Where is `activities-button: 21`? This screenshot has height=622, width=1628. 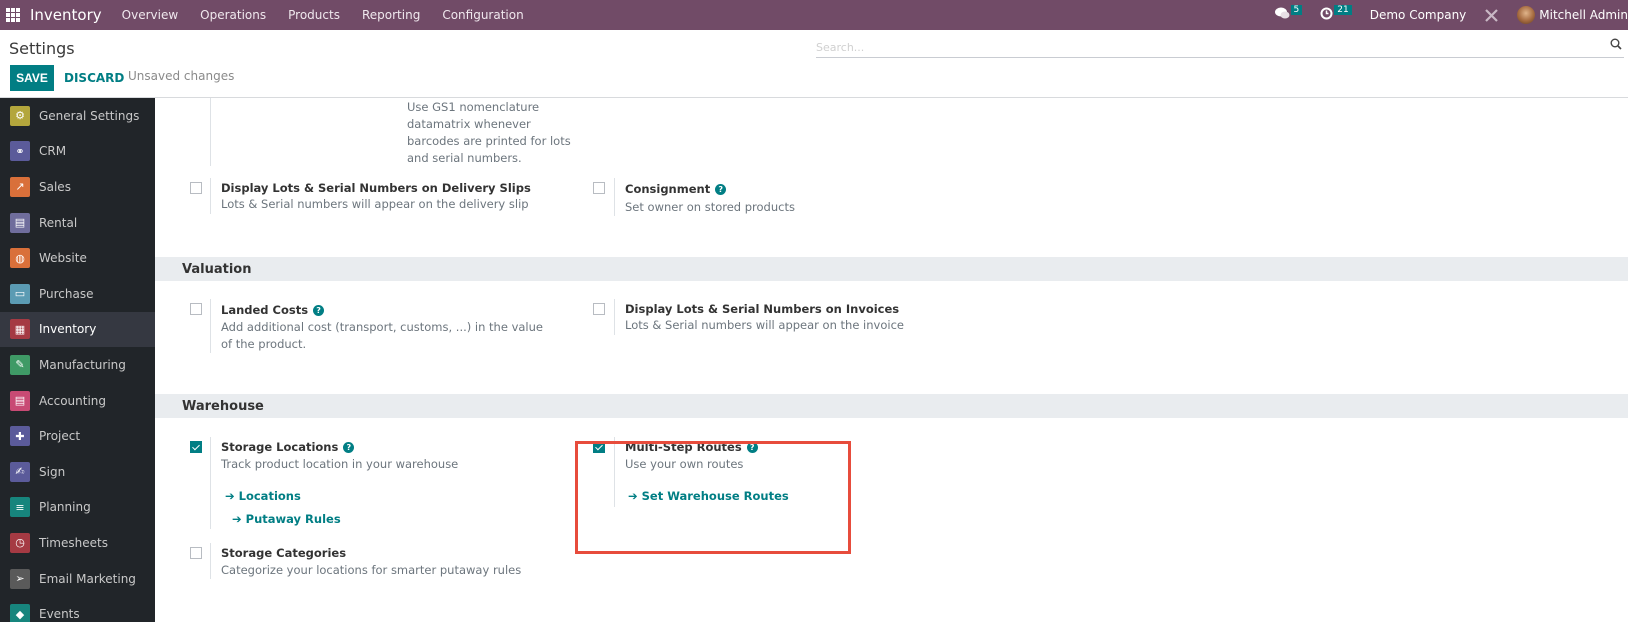 activities-button: 21 is located at coordinates (1336, 14).